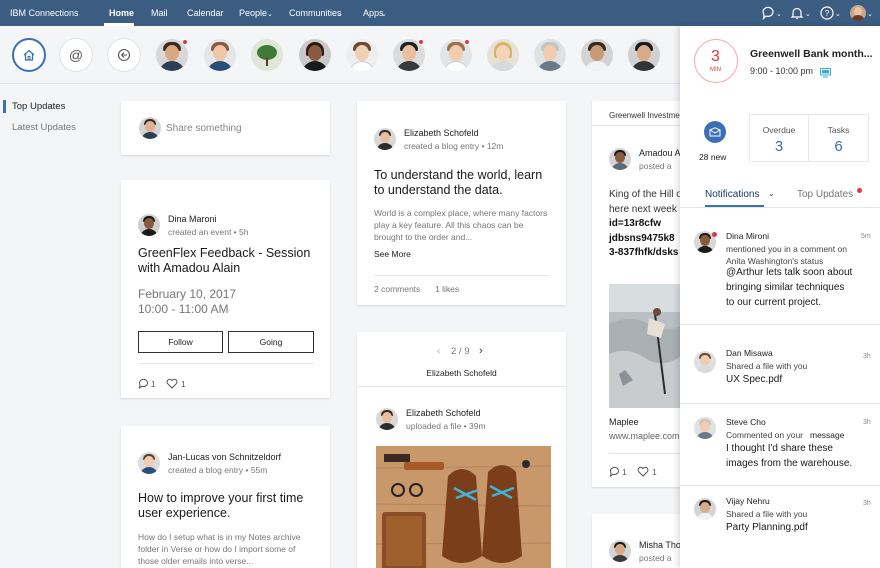 Image resolution: width=880 pixels, height=568 pixels. What do you see at coordinates (715, 132) in the screenshot?
I see `inbox-icon` at bounding box center [715, 132].